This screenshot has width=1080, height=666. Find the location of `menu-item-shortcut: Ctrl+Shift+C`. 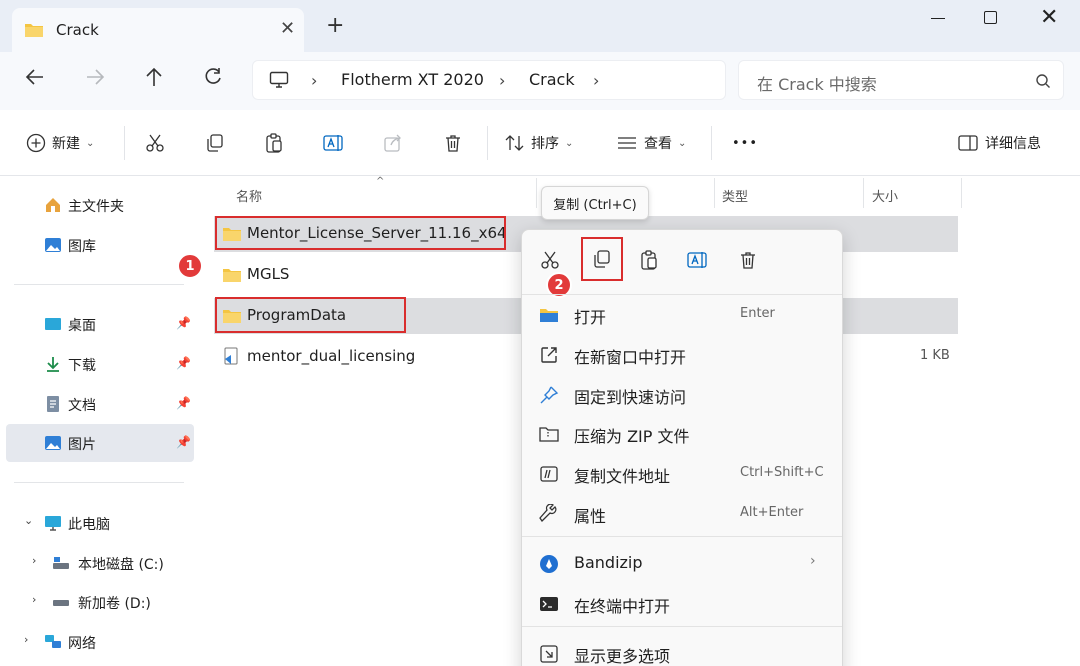

menu-item-shortcut: Ctrl+Shift+C is located at coordinates (782, 472).